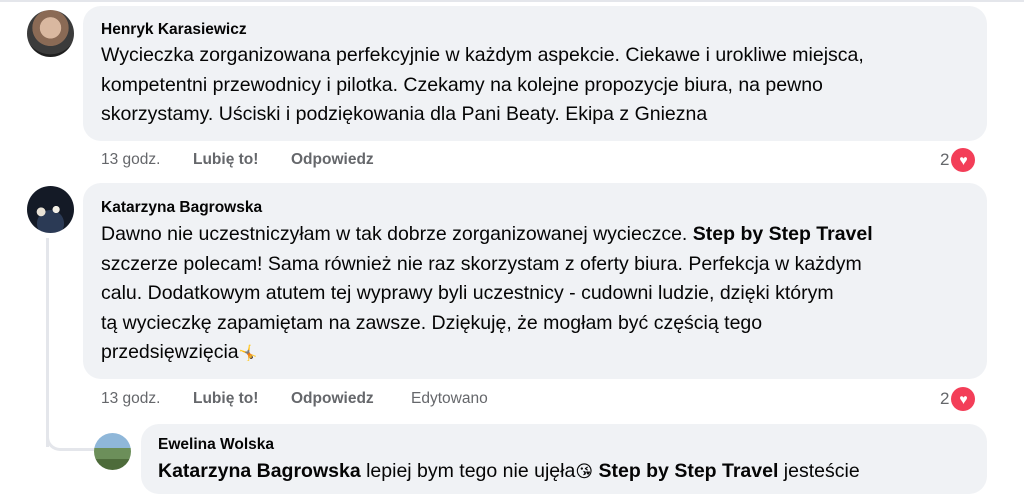 Image resolution: width=1024 pixels, height=494 pixels. I want to click on cartwheel-emoji-icon: 🤸, so click(248, 353).